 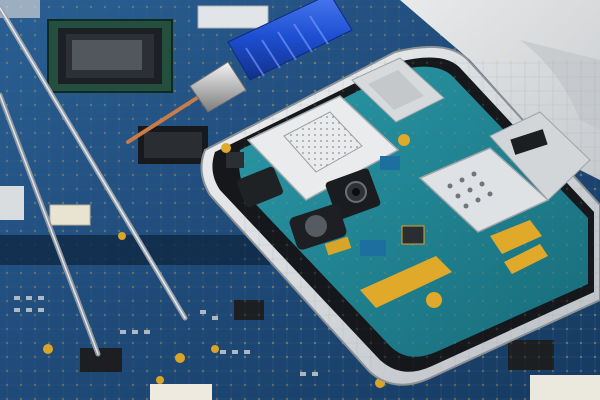 What do you see at coordinates (173, 145) in the screenshot?
I see `controller-chip` at bounding box center [173, 145].